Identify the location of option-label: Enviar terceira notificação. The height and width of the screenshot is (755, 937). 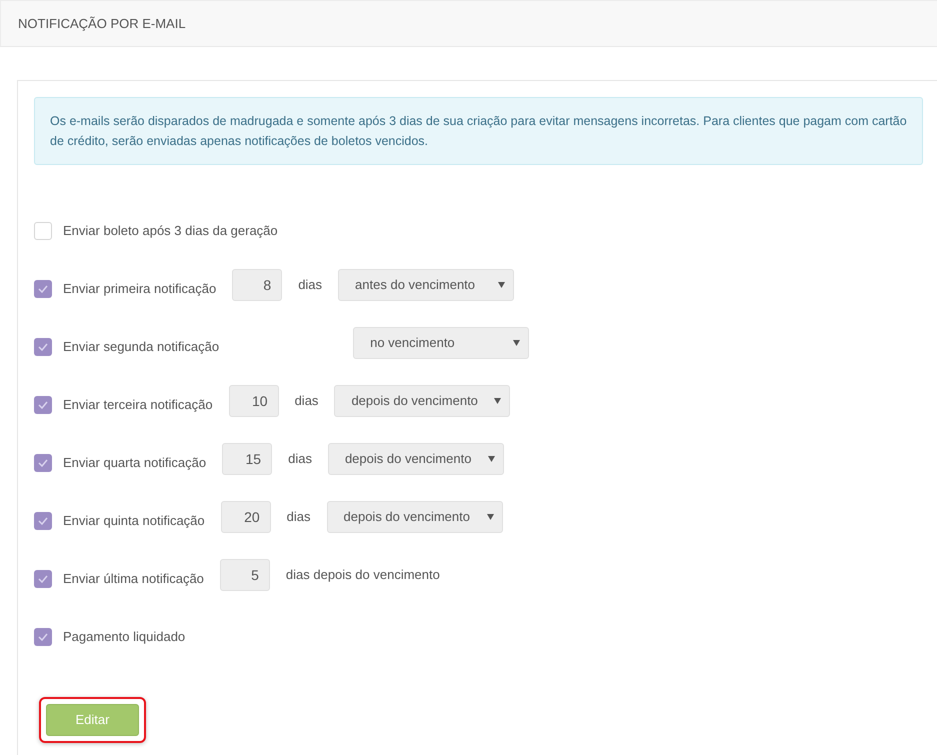
(138, 405).